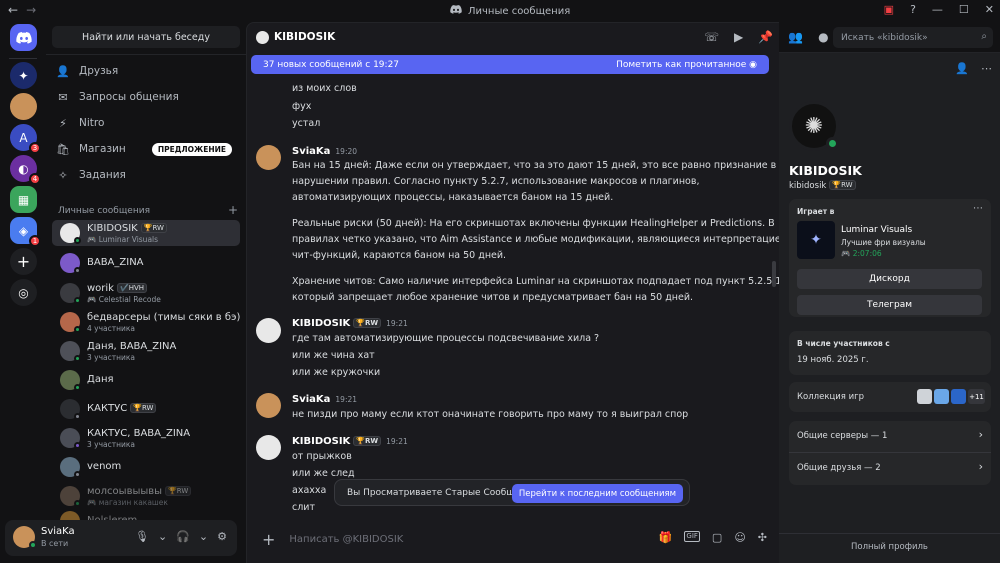 The image size is (1000, 563). Describe the element at coordinates (456, 11) in the screenshot. I see `discord-logo-icon` at that location.